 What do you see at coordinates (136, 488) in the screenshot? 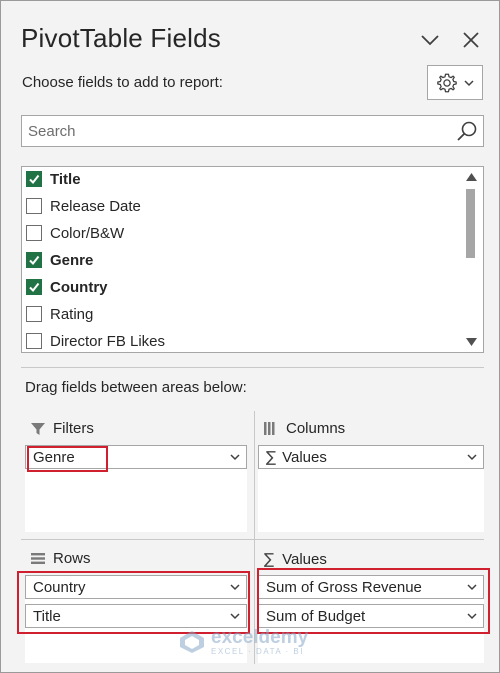
I see `filters-area: Genre` at bounding box center [136, 488].